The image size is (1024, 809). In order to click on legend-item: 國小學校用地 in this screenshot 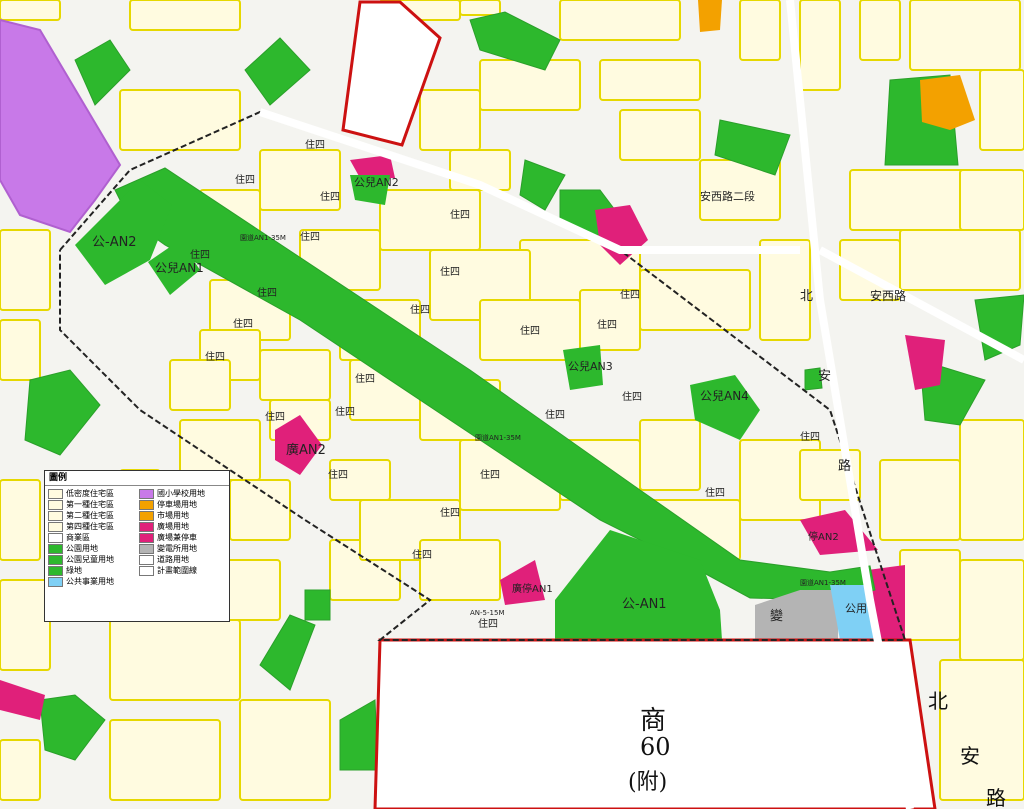, I will do `click(182, 493)`.